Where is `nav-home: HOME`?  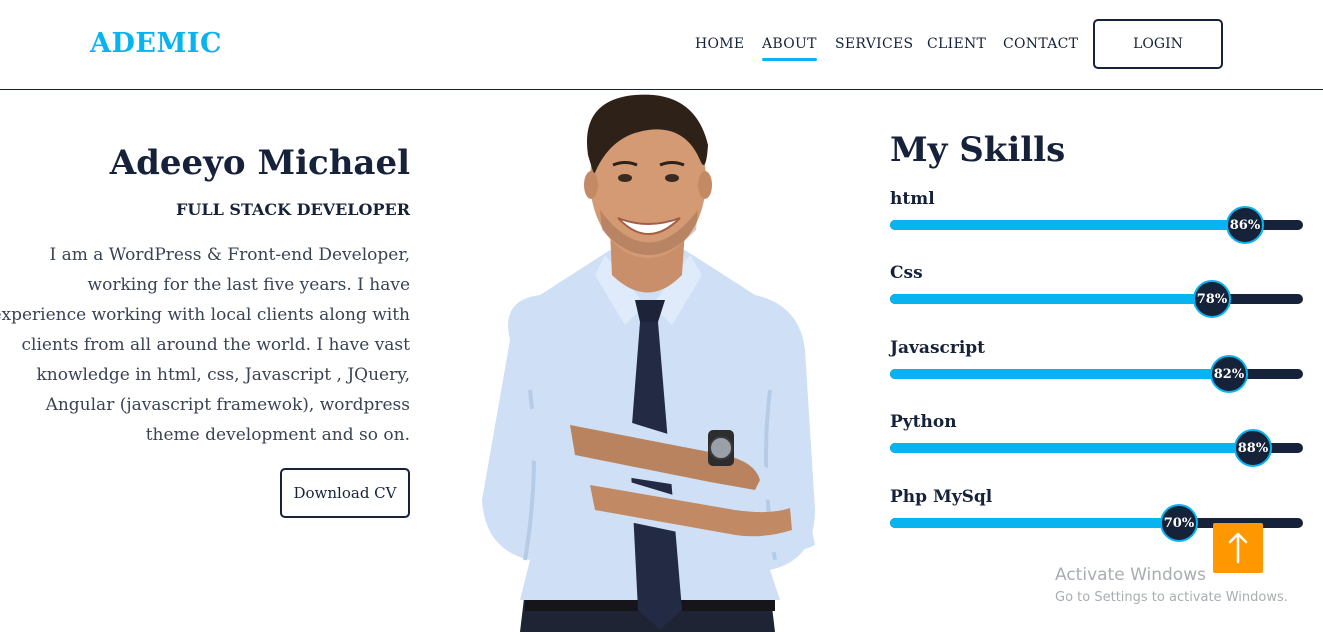
nav-home: HOME is located at coordinates (719, 46).